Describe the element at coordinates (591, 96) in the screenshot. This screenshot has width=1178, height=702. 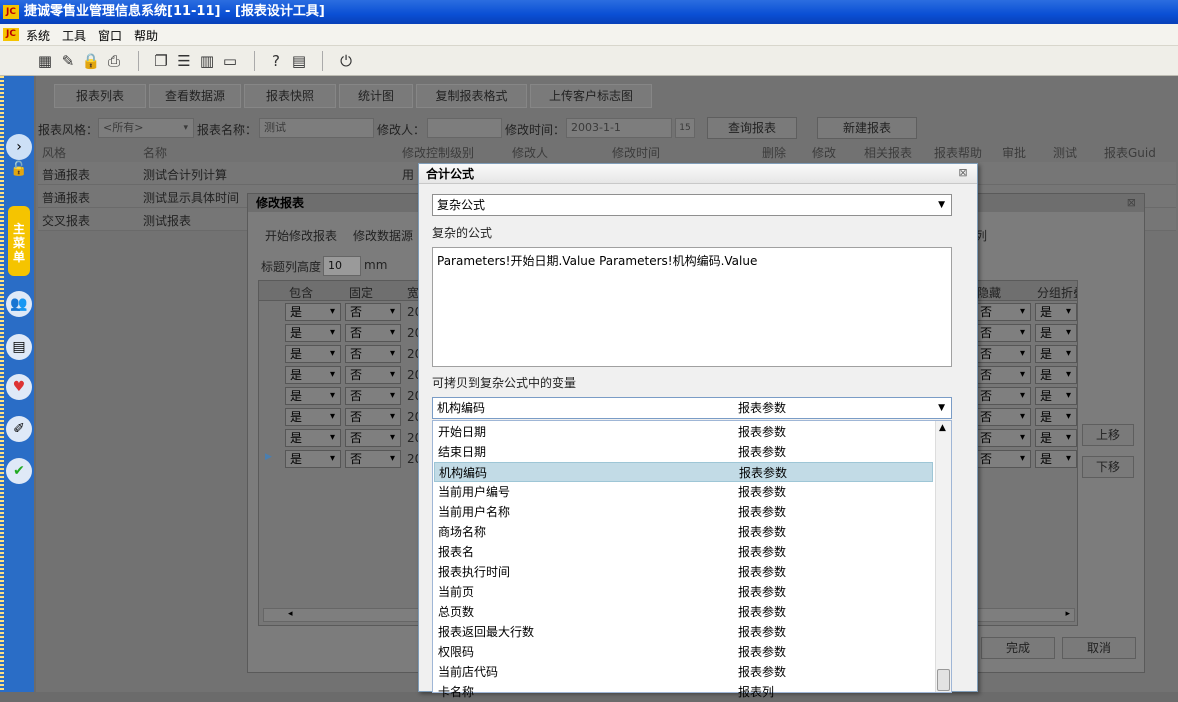
I see `tab-upload-logo: 上传客户标志图` at that location.